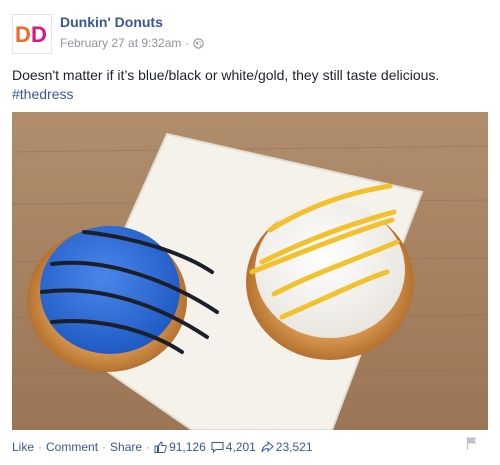  I want to click on report-flag-icon, so click(472, 443).